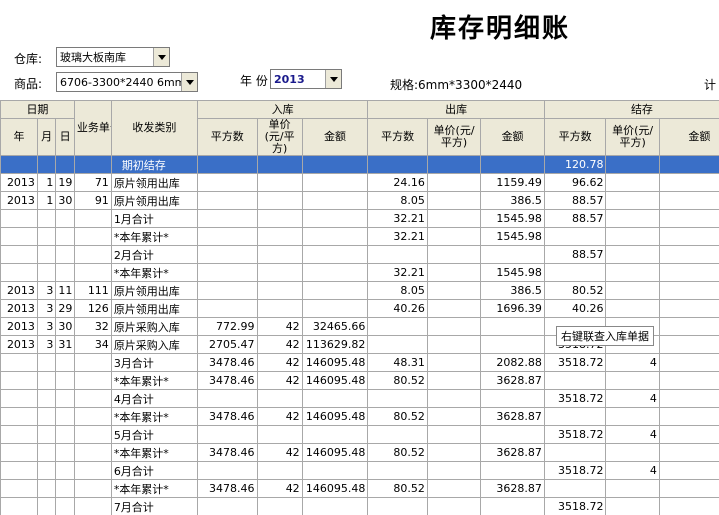  I want to click on cell-ba: 88.57, so click(575, 254).